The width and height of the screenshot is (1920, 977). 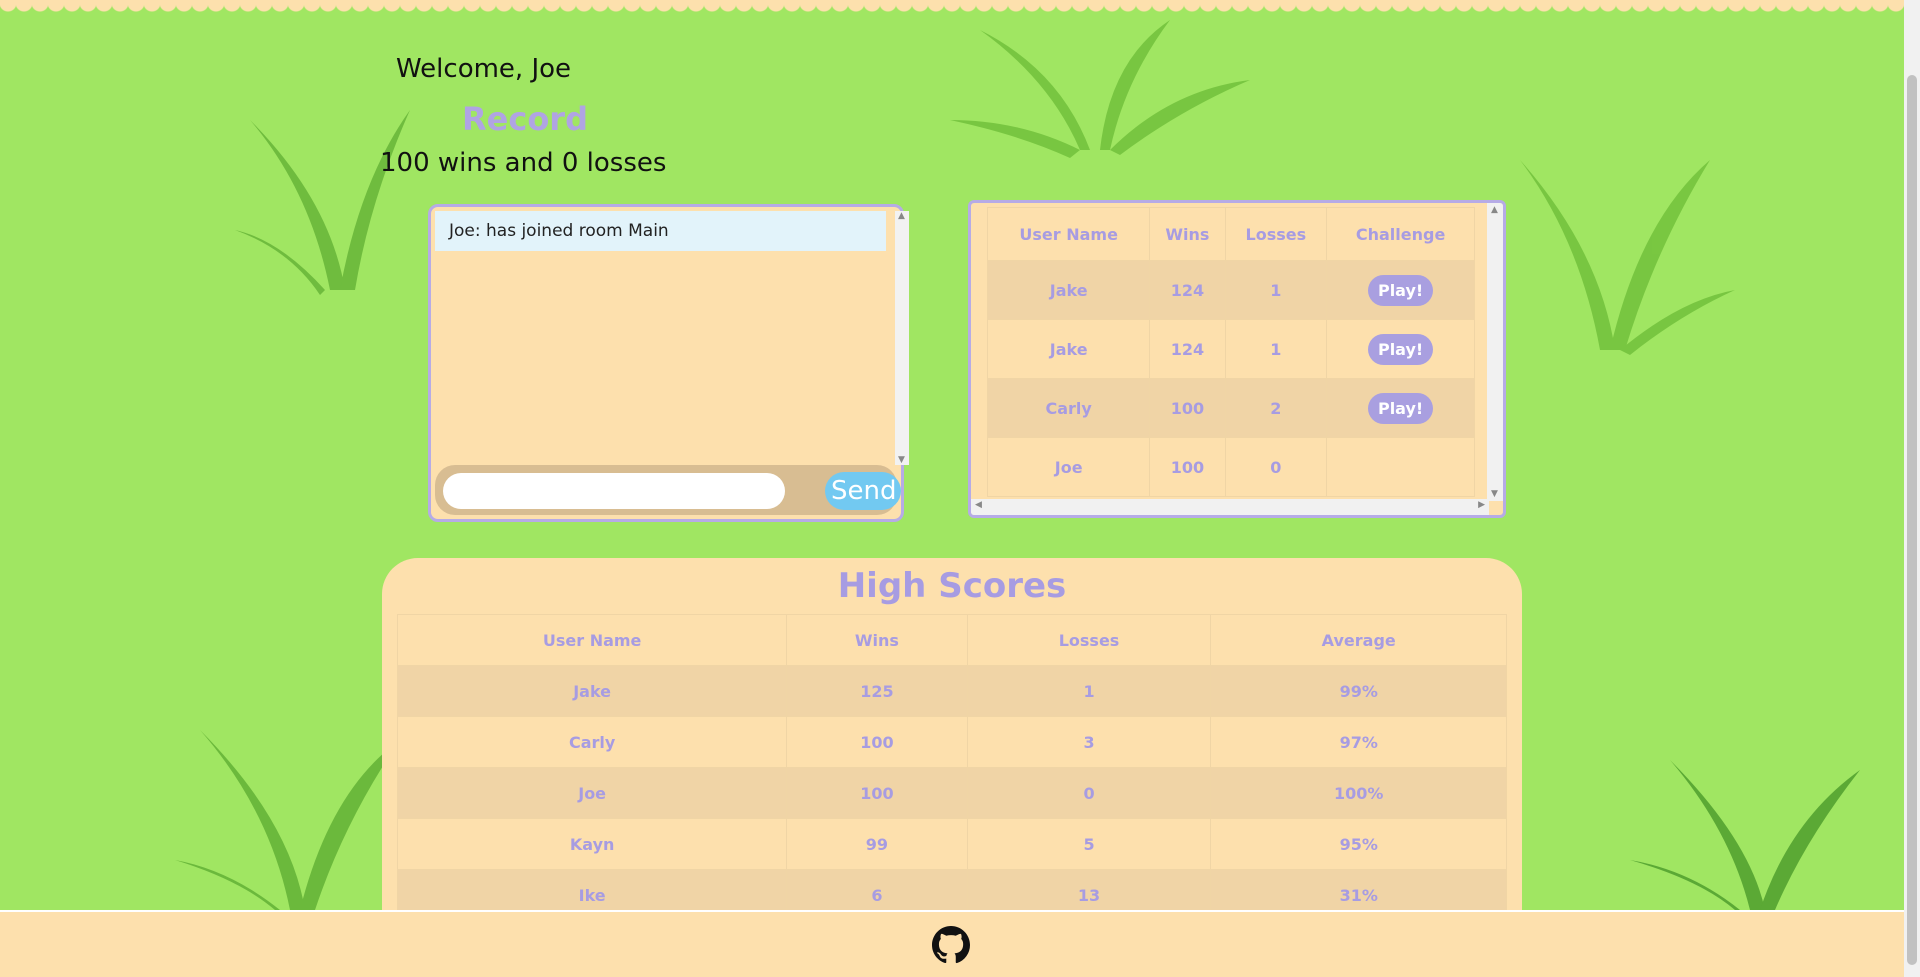 I want to click on github-icon, so click(x=951, y=945).